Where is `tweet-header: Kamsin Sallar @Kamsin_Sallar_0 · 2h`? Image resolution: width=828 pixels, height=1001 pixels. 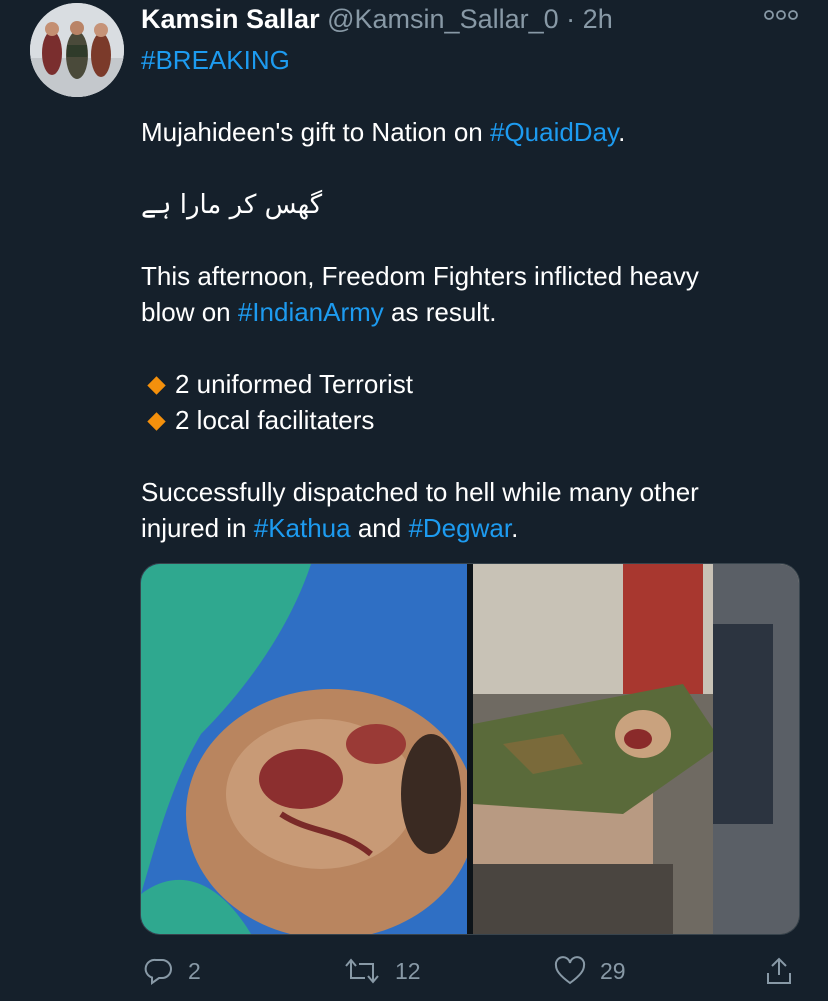
tweet-header: Kamsin Sallar @Kamsin_Sallar_0 · 2h is located at coordinates (377, 19).